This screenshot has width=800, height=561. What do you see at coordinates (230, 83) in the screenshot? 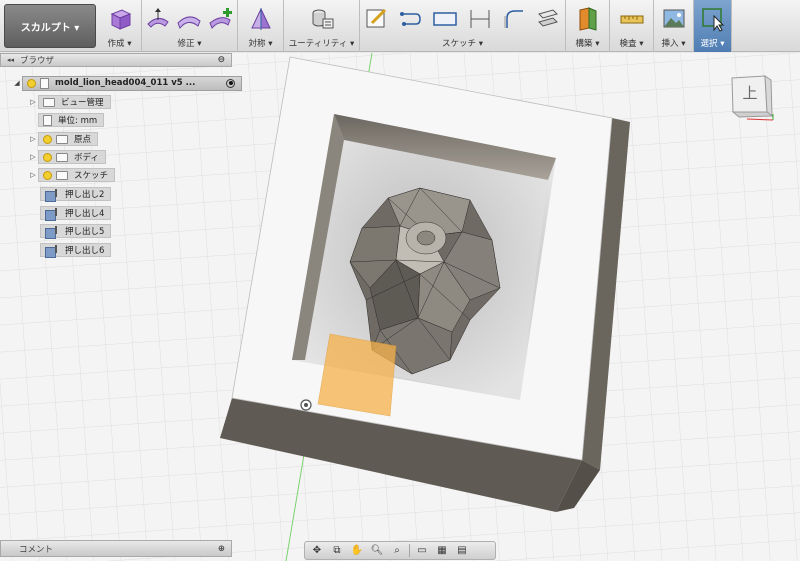
I see `activate-radio-icon` at bounding box center [230, 83].